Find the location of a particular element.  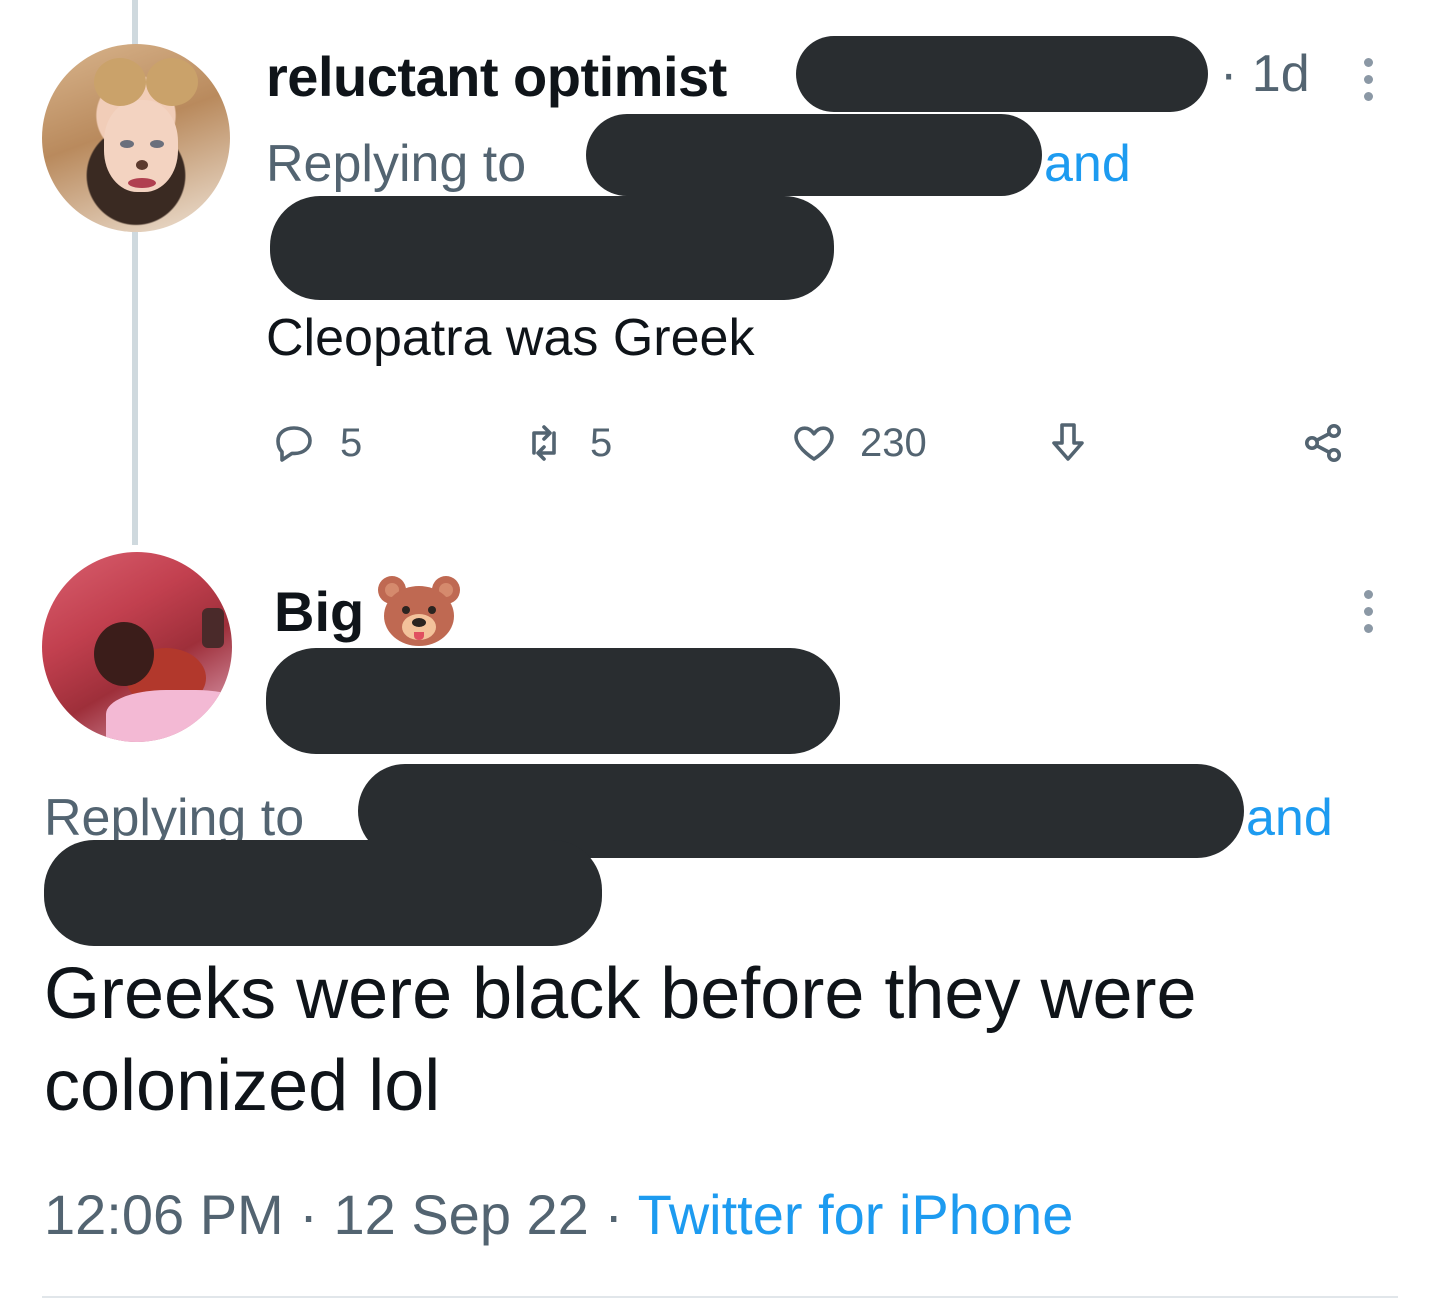

tweet-date: 12 Sep 22 is located at coordinates (460, 1214).